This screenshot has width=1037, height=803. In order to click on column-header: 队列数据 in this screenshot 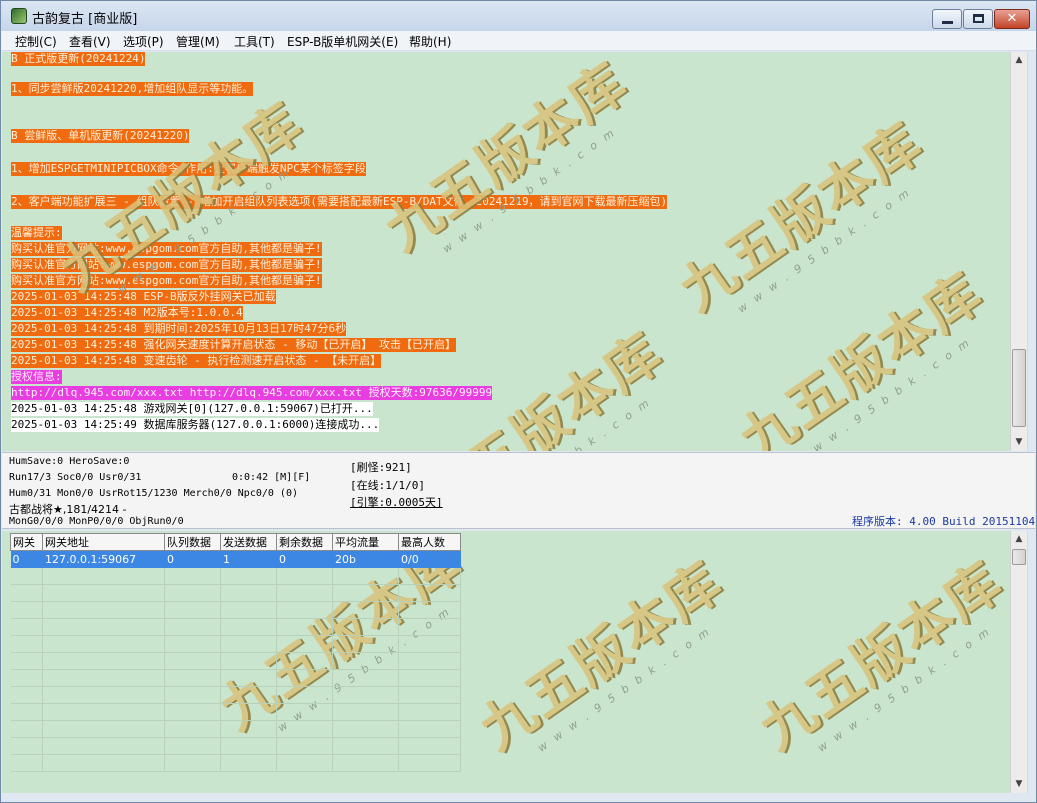, I will do `click(192, 542)`.